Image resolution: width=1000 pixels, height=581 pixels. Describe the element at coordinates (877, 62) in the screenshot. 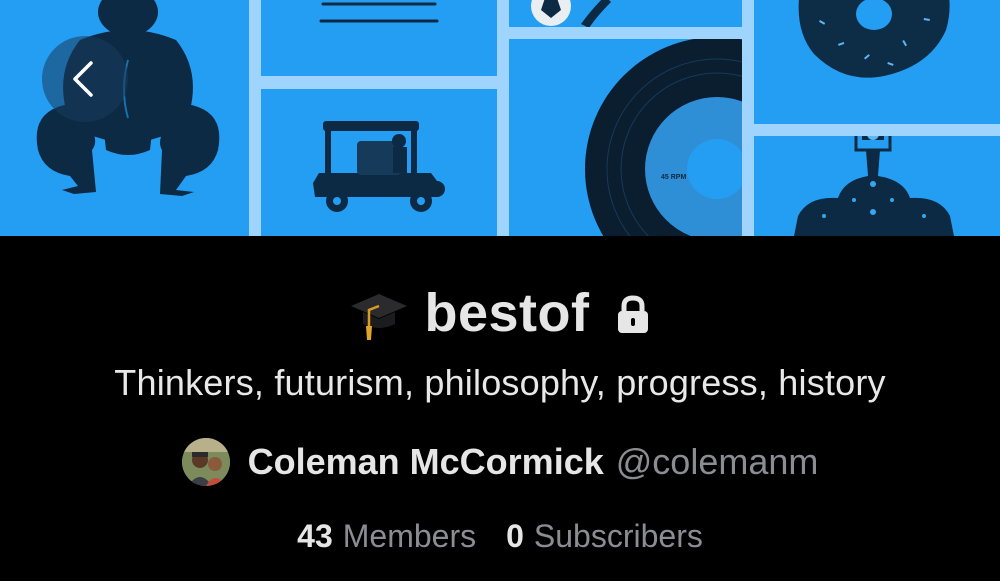

I see `donut-image` at that location.